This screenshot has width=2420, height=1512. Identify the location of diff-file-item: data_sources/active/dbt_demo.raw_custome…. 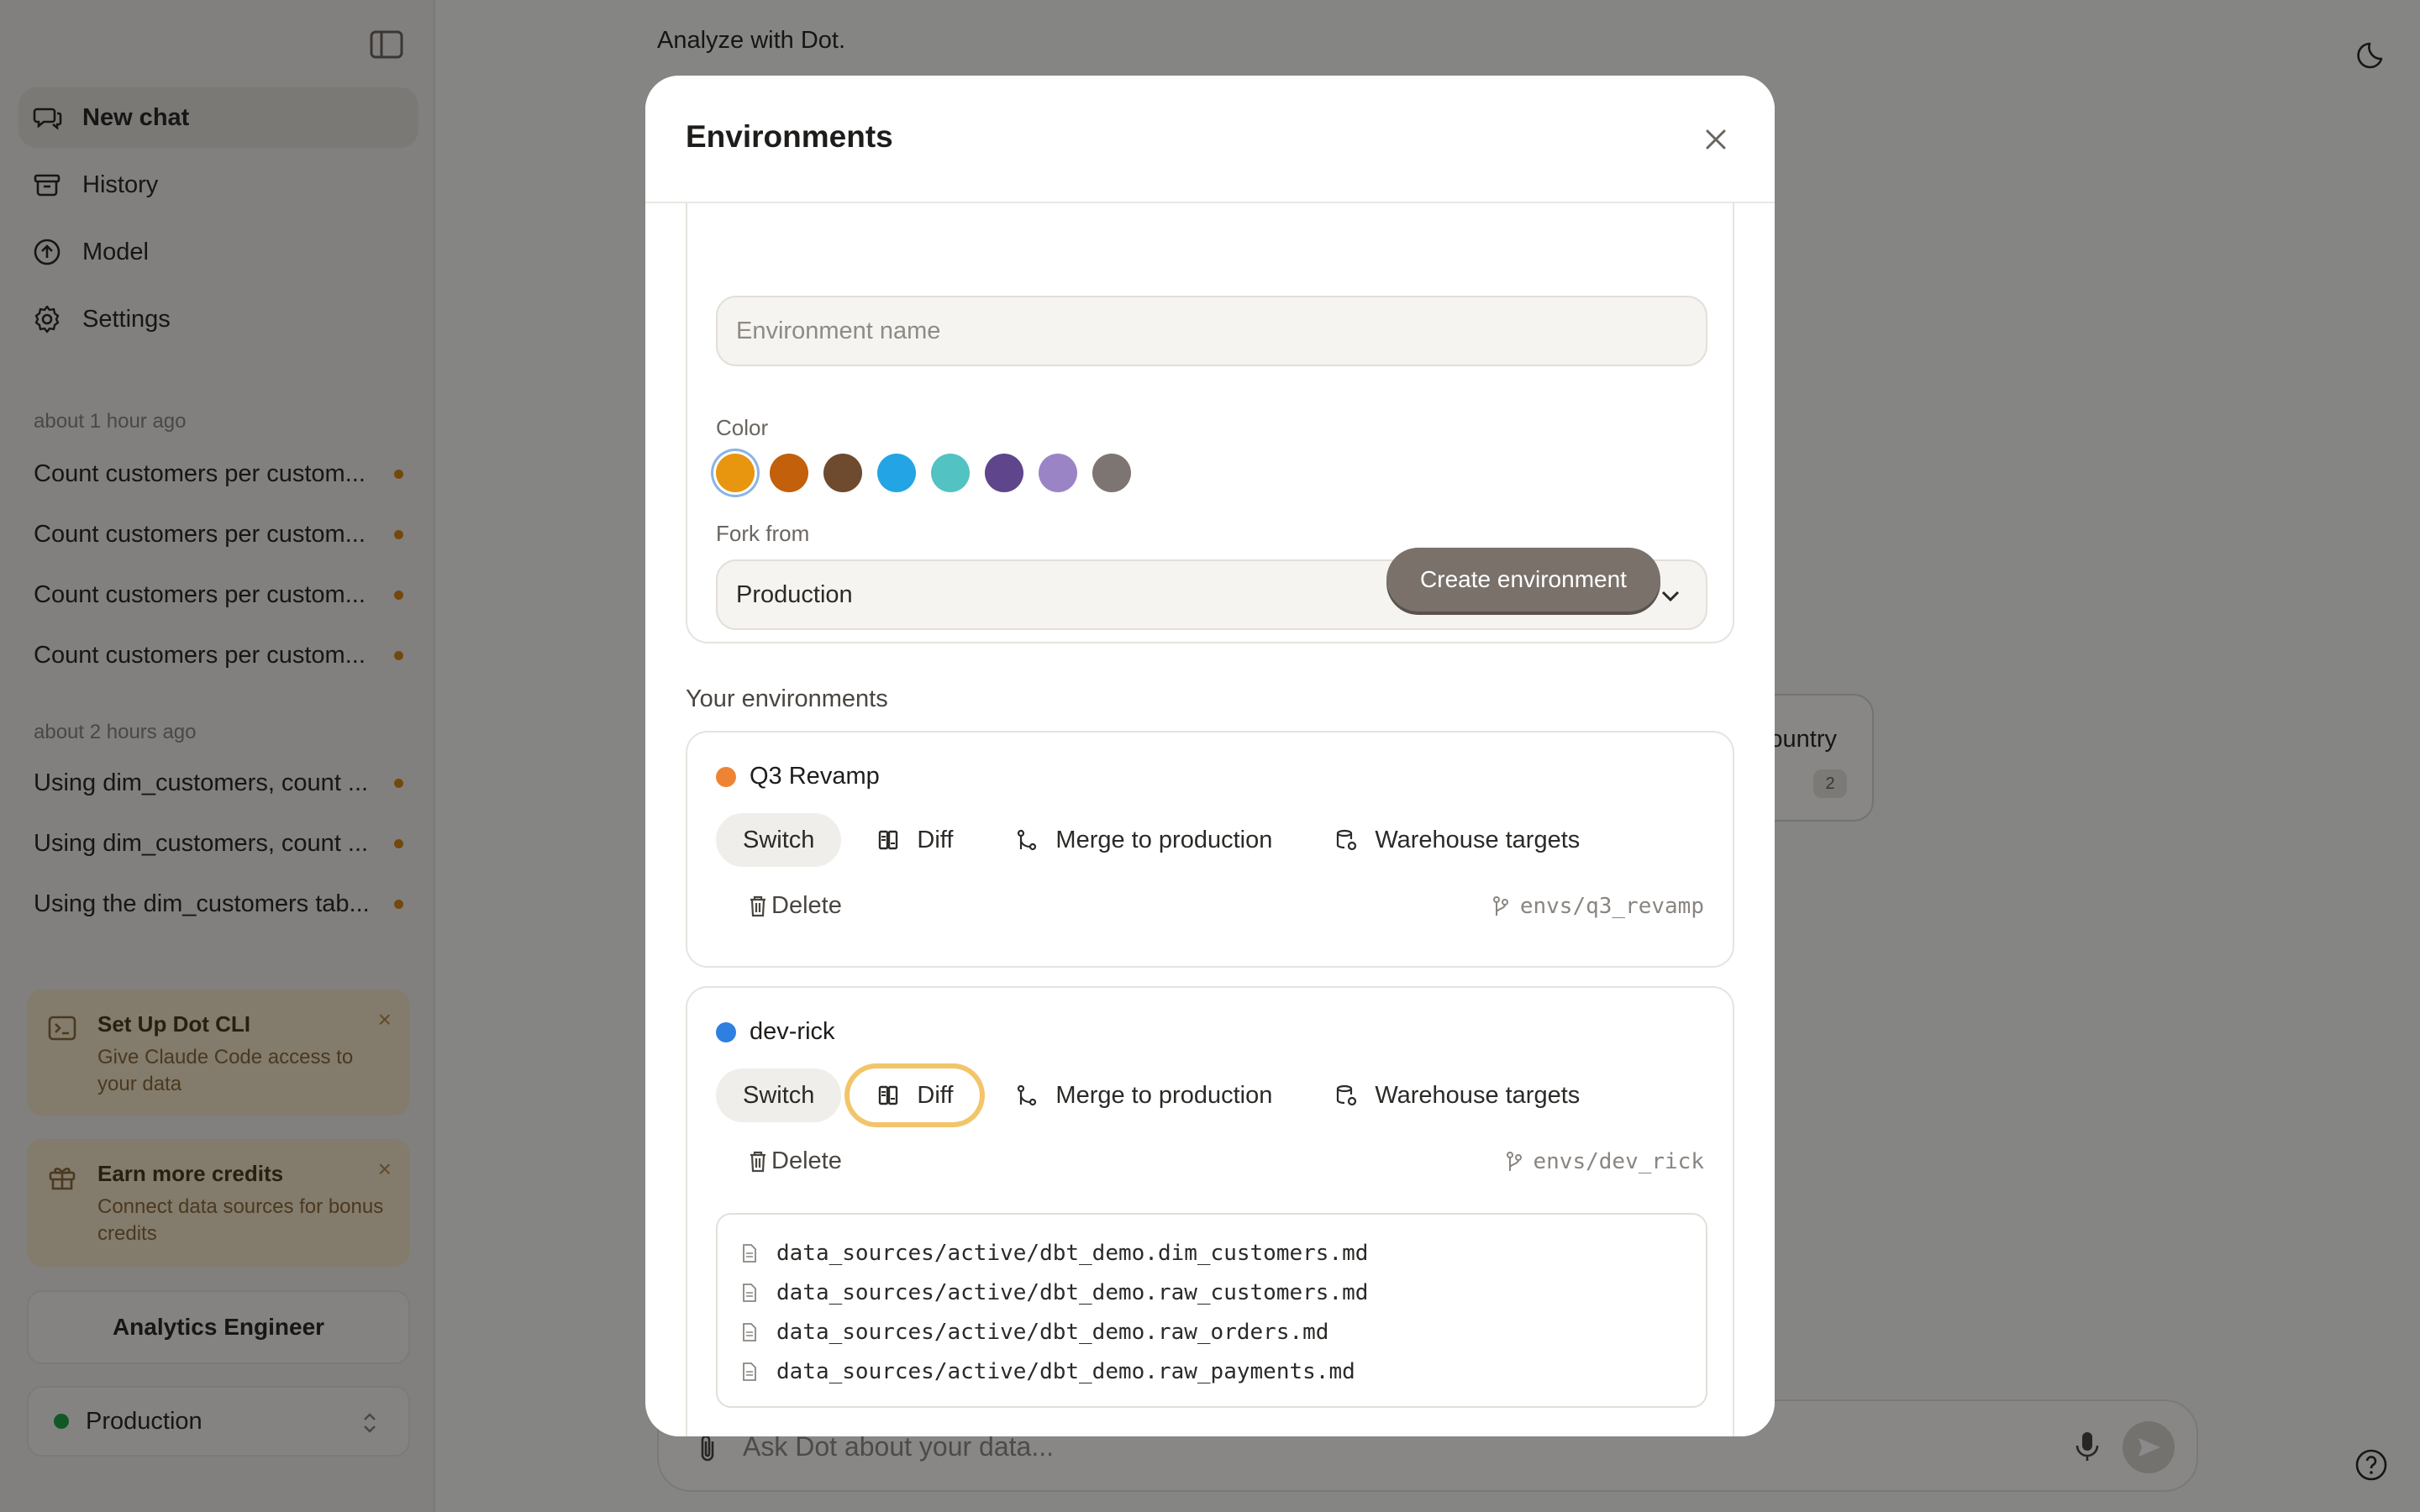
(1212, 1292).